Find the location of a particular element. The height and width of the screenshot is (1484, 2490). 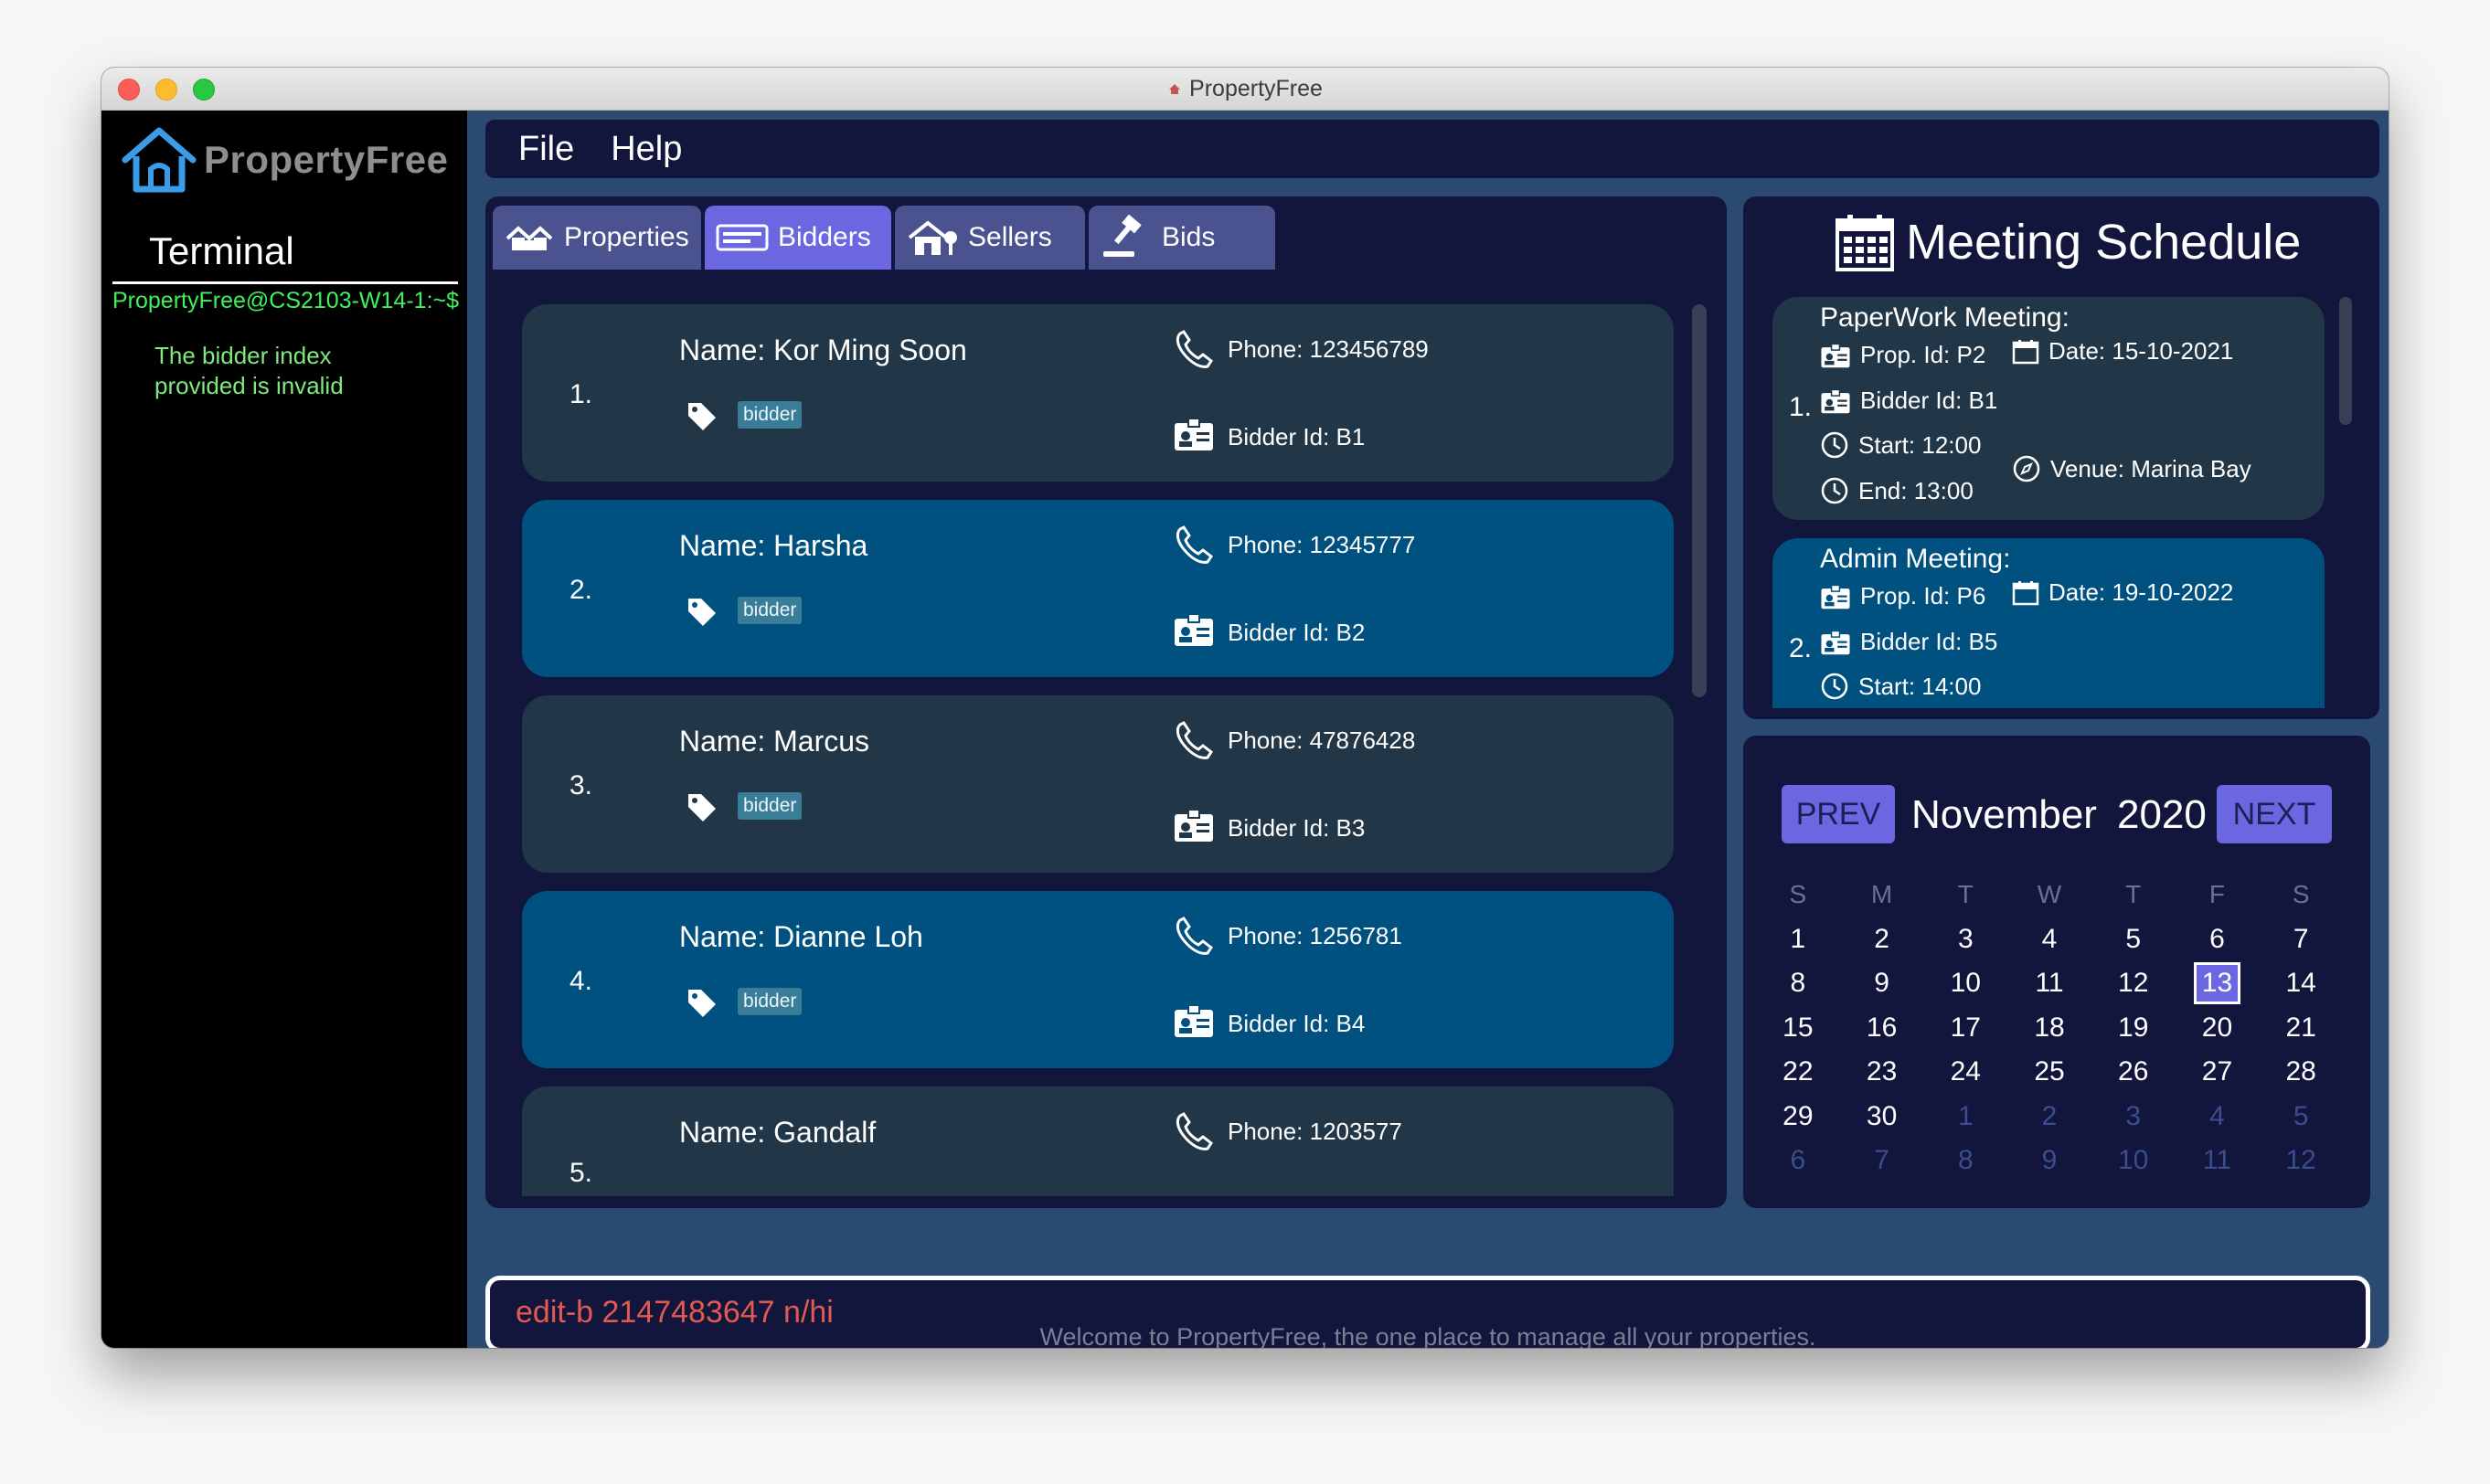

tag-icon is located at coordinates (702, 1003).